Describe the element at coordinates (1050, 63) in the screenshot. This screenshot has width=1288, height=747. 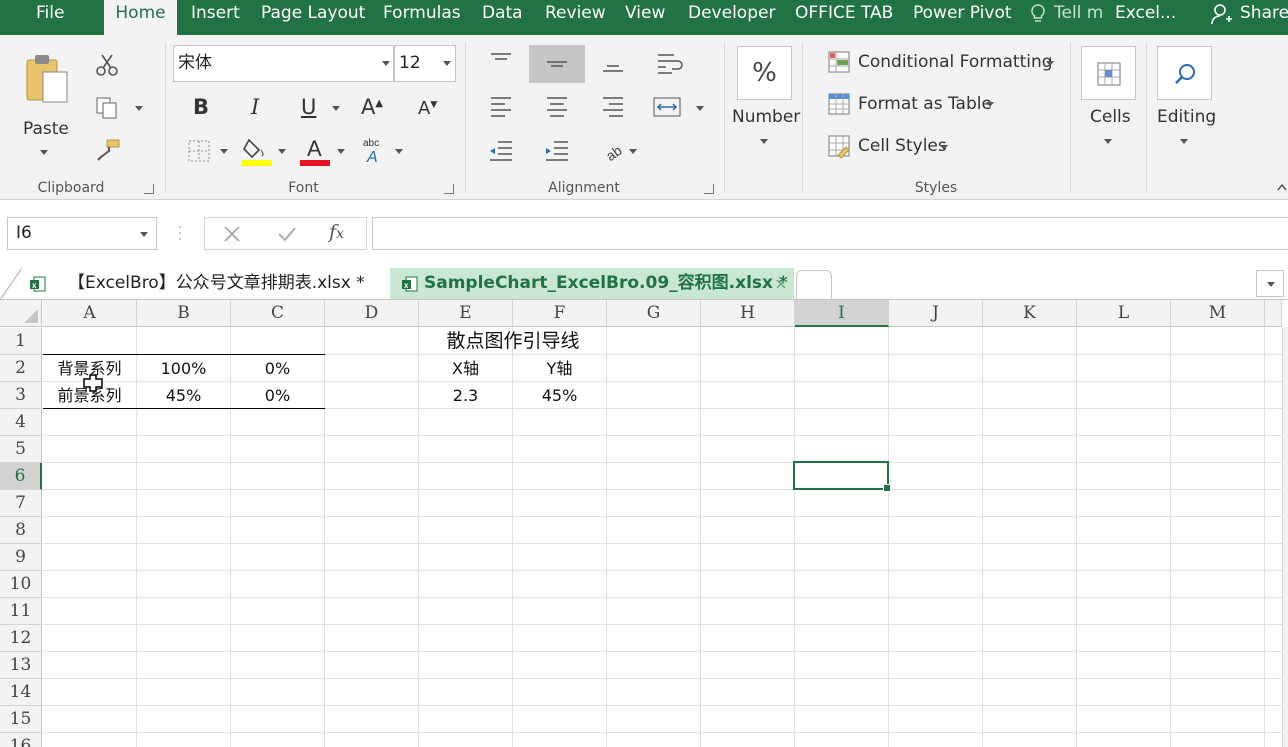
I see `conditional-formatting-dropdown-icon` at that location.